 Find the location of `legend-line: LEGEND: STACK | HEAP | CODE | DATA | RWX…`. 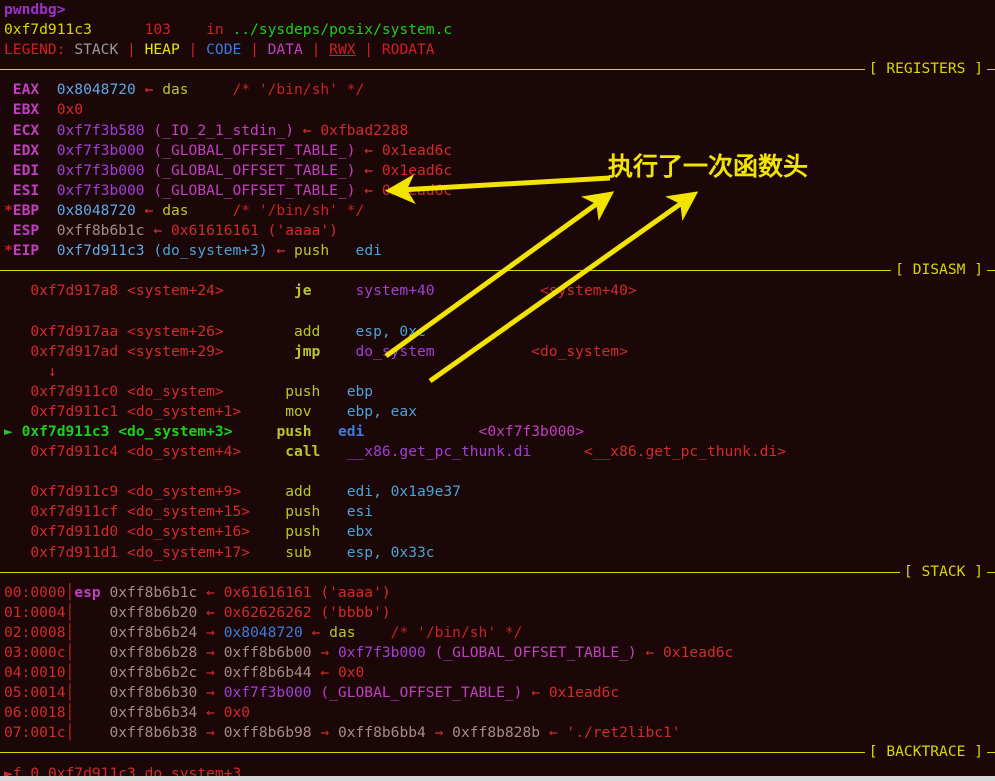

legend-line: LEGEND: STACK | HEAP | CODE | DATA | RWX… is located at coordinates (219, 50).